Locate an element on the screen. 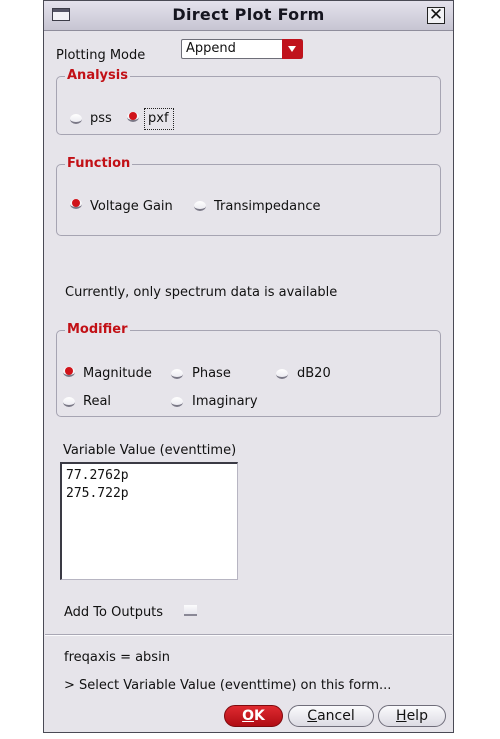 The width and height of the screenshot is (500, 739). close-icon: ✕ is located at coordinates (436, 15).